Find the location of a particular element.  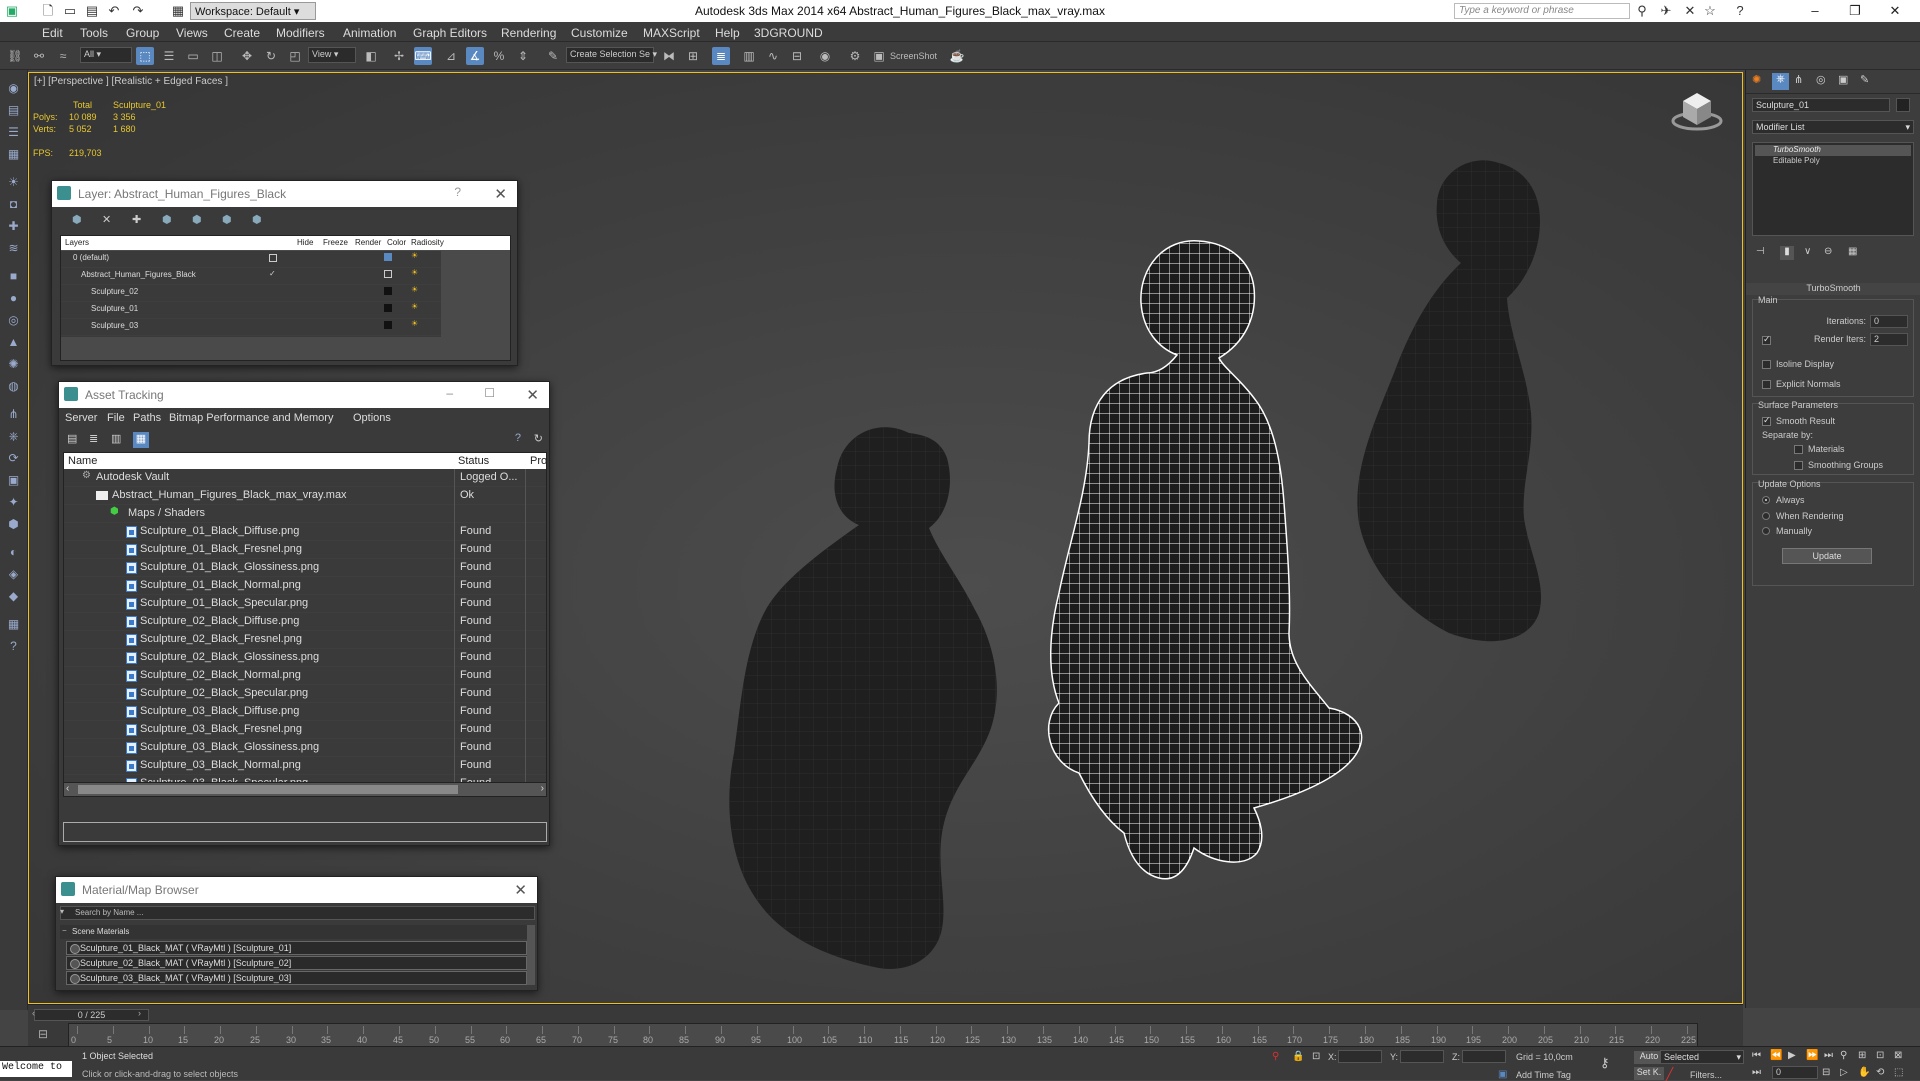

menu-rendering: Rendering is located at coordinates (528, 33).